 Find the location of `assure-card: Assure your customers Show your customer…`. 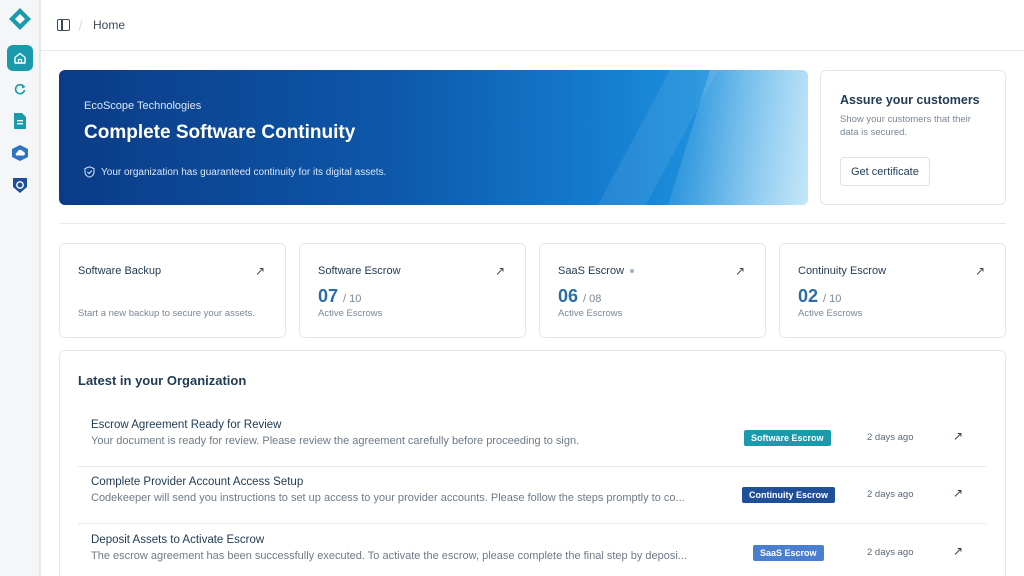

assure-card: Assure your customers Show your customer… is located at coordinates (913, 137).